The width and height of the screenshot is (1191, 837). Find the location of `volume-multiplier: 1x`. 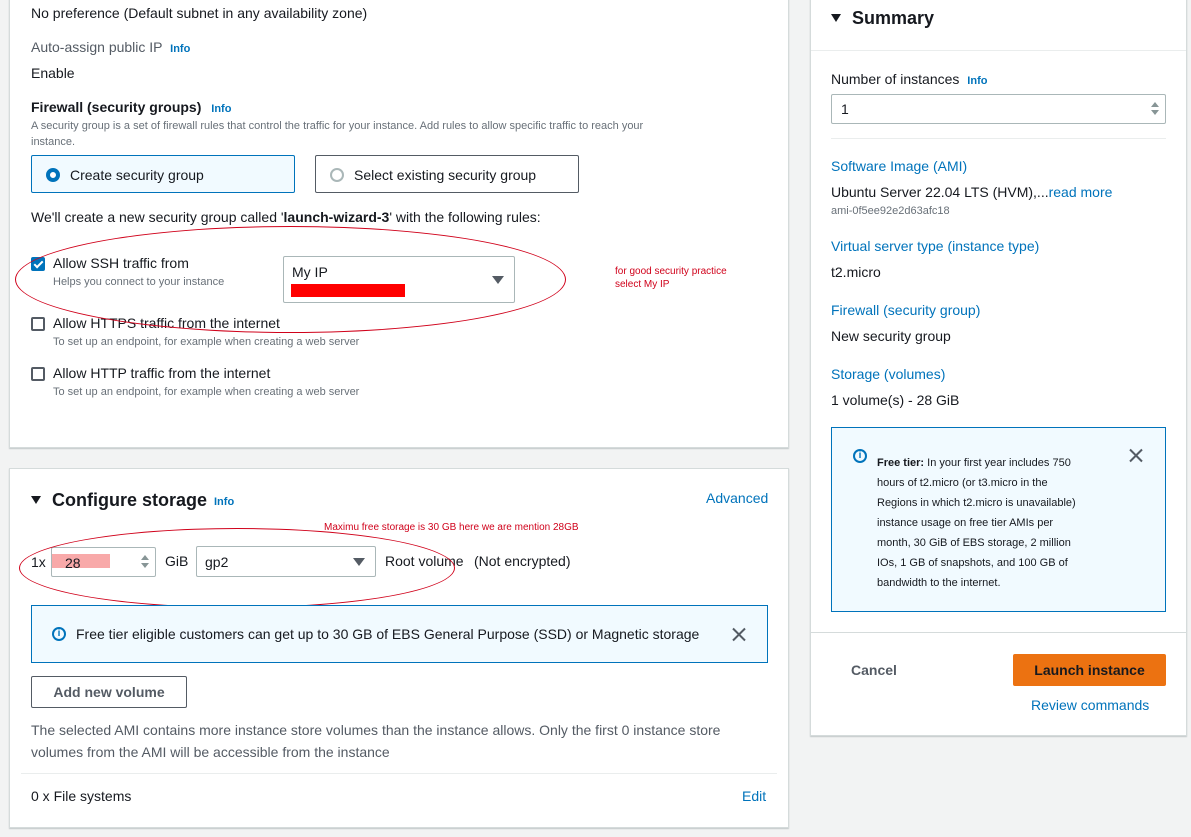

volume-multiplier: 1x is located at coordinates (38, 562).